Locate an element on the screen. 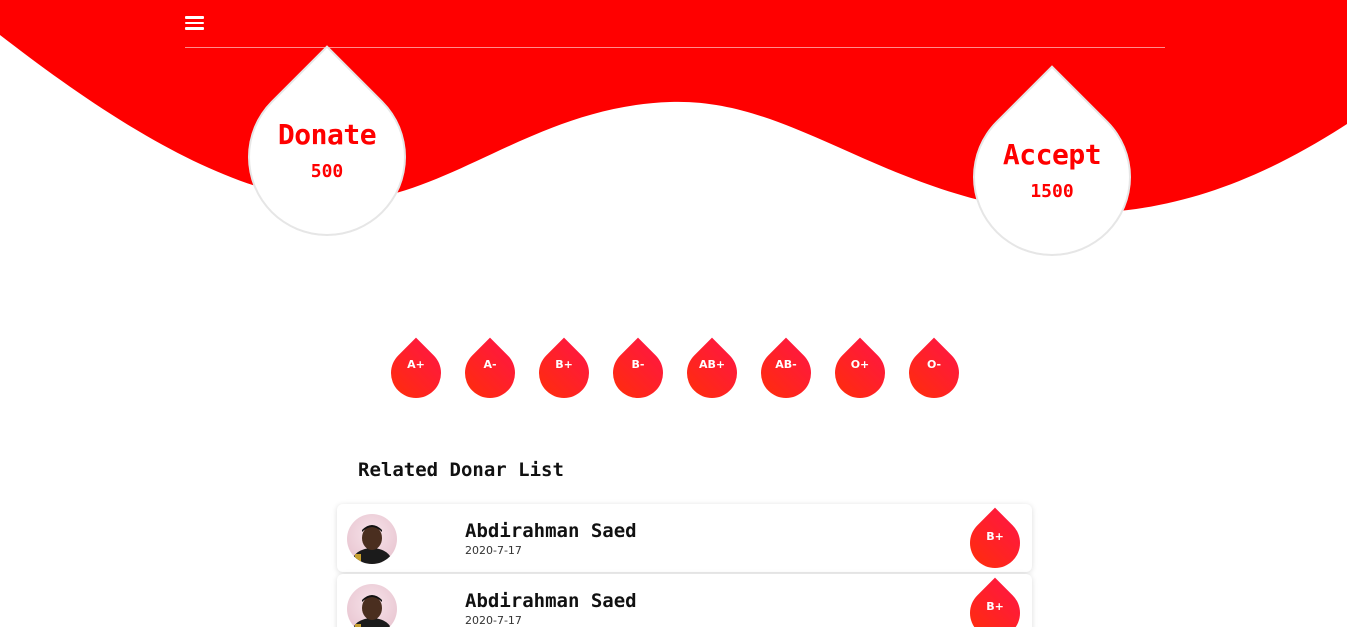 The height and width of the screenshot is (627, 1347). blood-type-ab-neg: AB- is located at coordinates (786, 373).